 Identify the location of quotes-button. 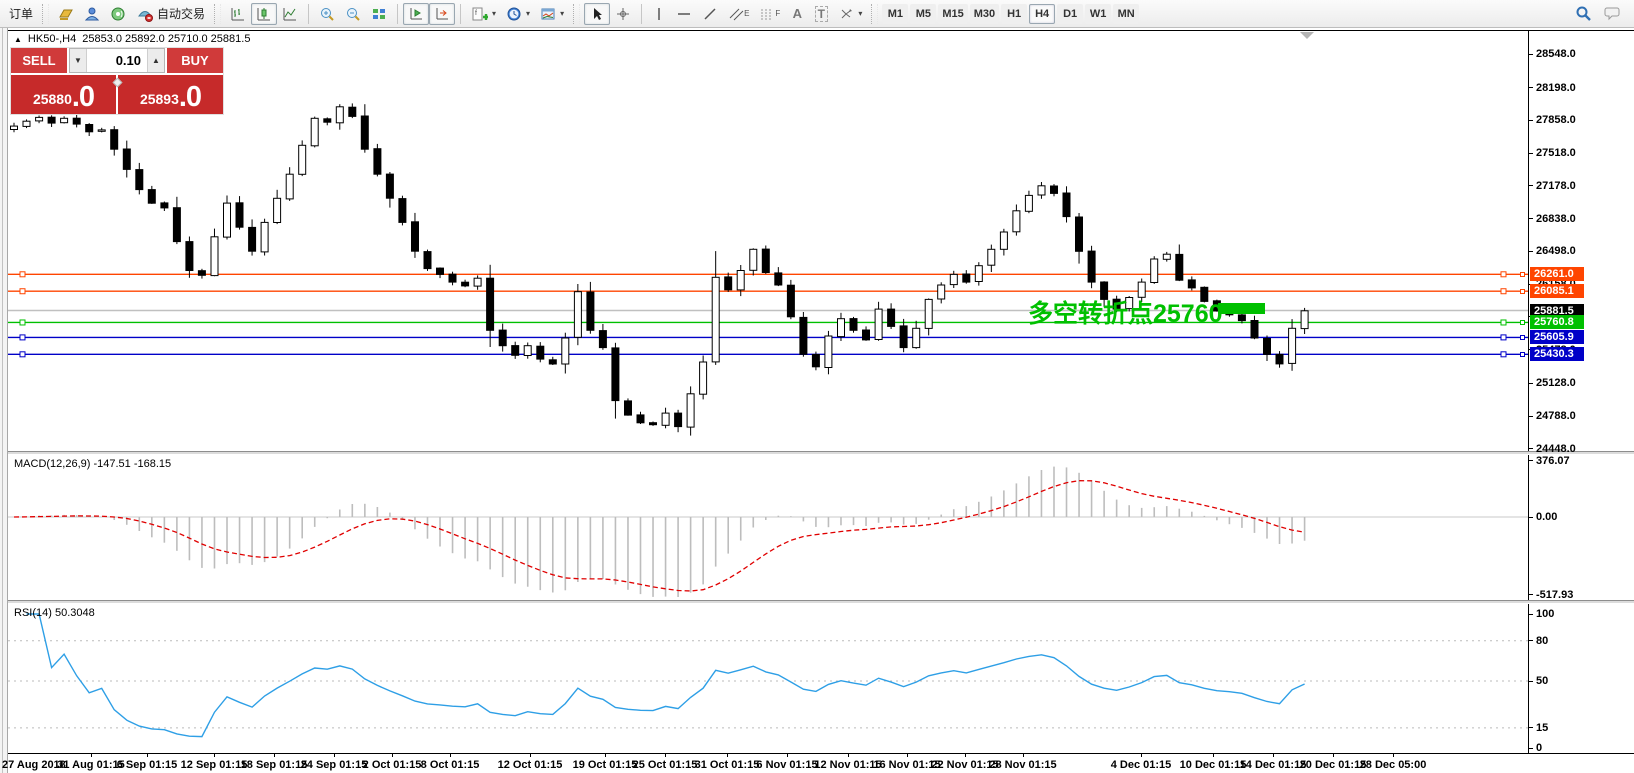
(66, 14).